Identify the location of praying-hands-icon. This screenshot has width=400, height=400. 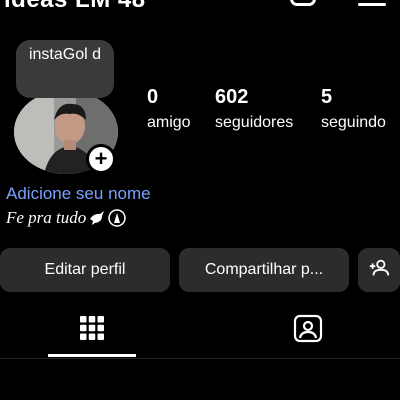
(117, 218).